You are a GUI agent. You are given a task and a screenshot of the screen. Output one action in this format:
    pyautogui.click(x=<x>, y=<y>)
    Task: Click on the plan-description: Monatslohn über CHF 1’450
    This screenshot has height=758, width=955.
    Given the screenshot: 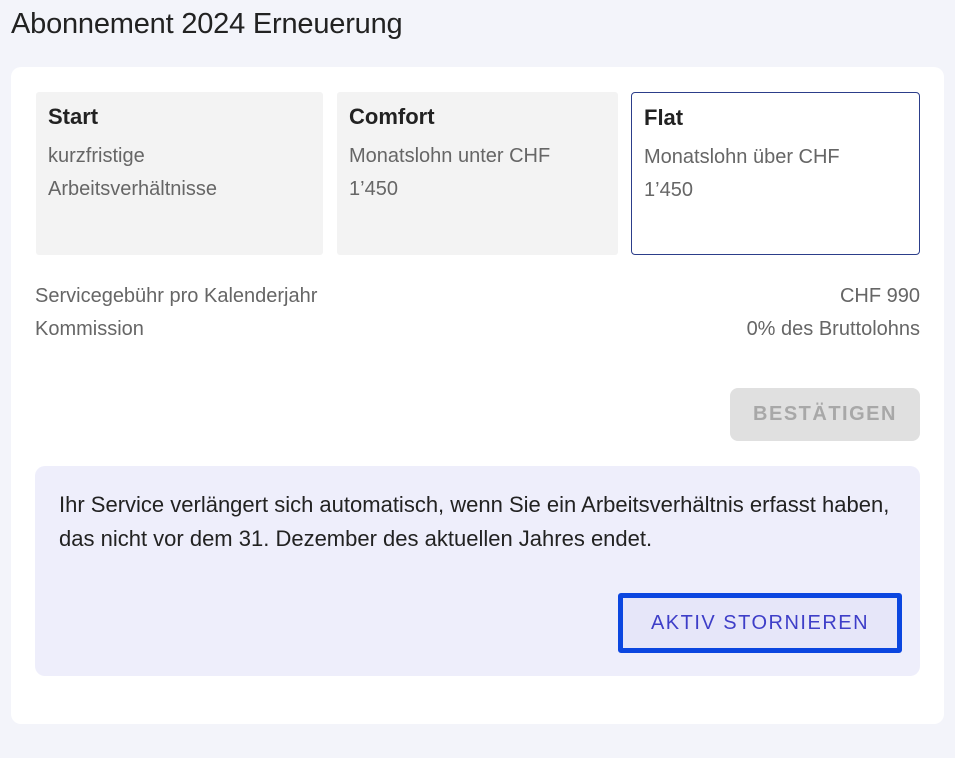 What is the action you would take?
    pyautogui.click(x=742, y=173)
    